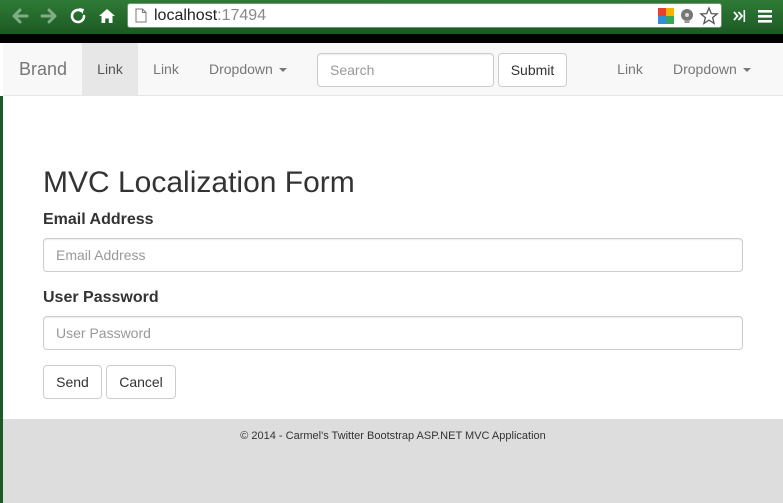  What do you see at coordinates (755, 16) in the screenshot?
I see `toolbar-right` at bounding box center [755, 16].